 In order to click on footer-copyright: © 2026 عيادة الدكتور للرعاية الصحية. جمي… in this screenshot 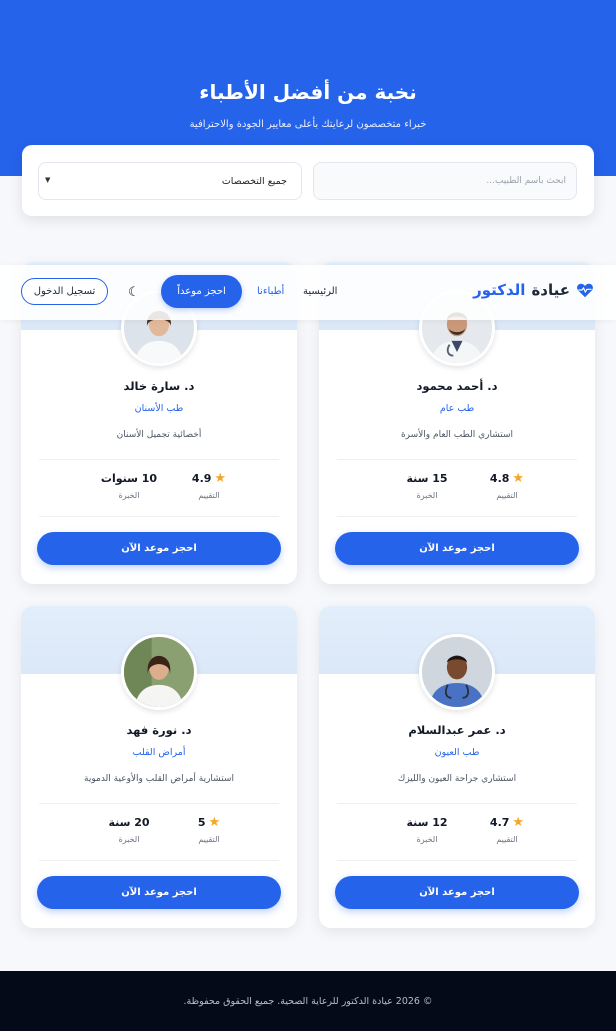, I will do `click(308, 1001)`.